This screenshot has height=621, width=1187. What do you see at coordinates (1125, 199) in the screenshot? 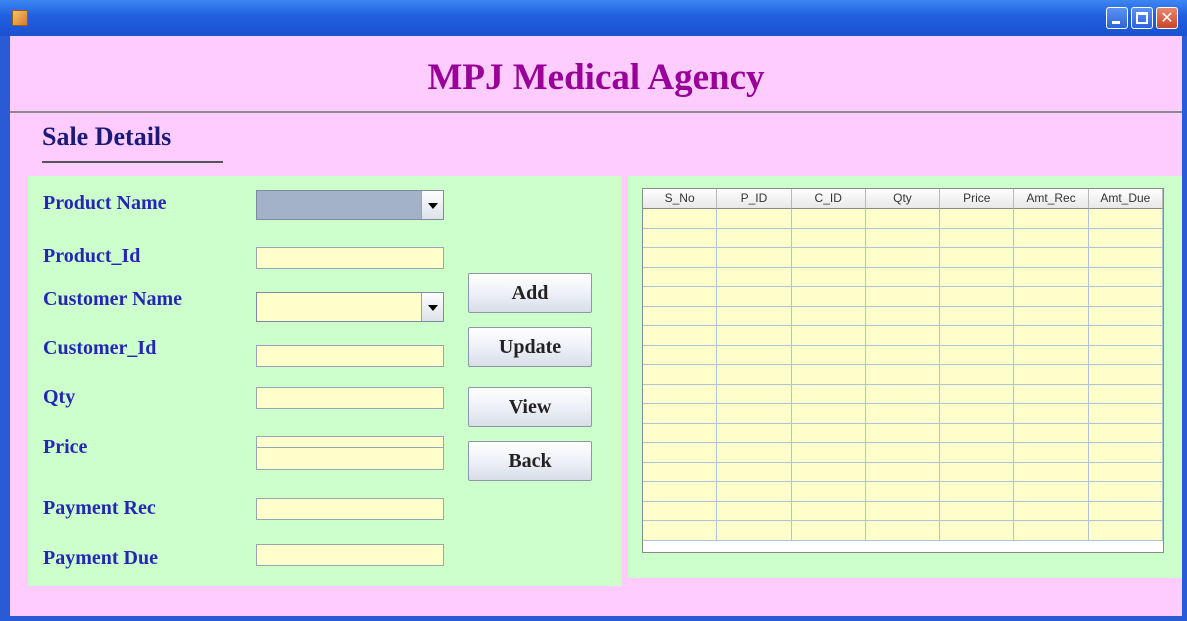
I see `column-header-amt_due: Amt_Due` at bounding box center [1125, 199].